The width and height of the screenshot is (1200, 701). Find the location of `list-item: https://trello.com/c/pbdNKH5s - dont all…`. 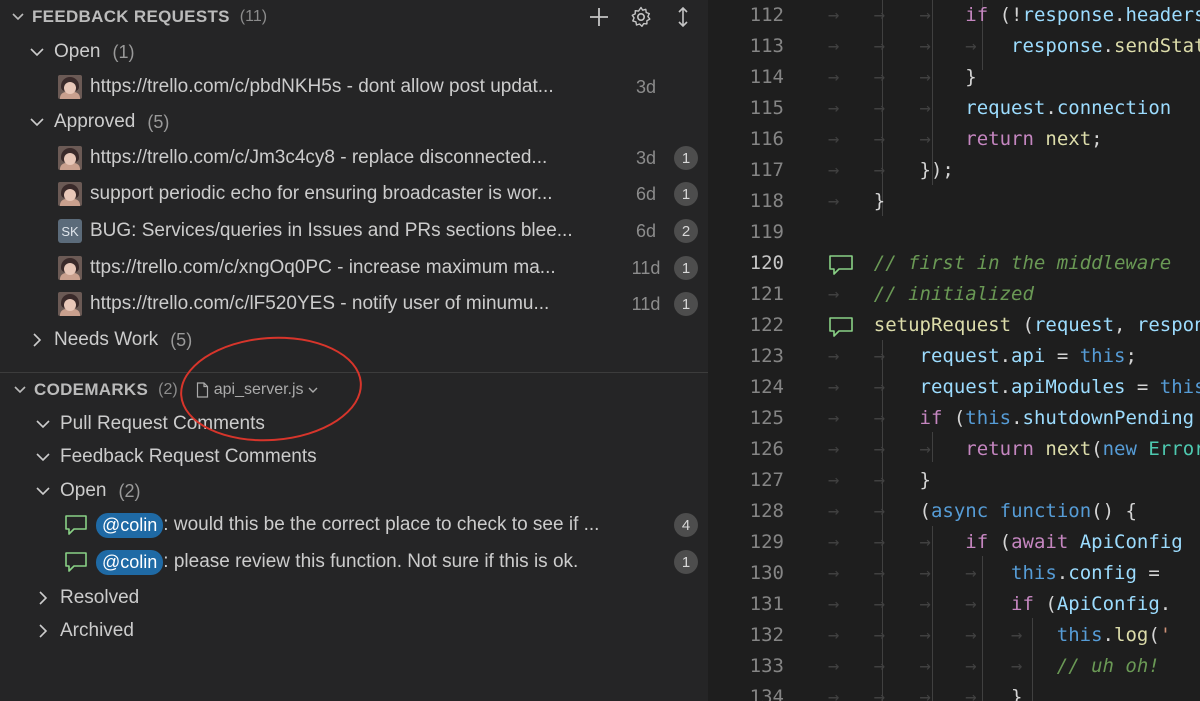

list-item: https://trello.com/c/pbdNKH5s - dont all… is located at coordinates (354, 87).